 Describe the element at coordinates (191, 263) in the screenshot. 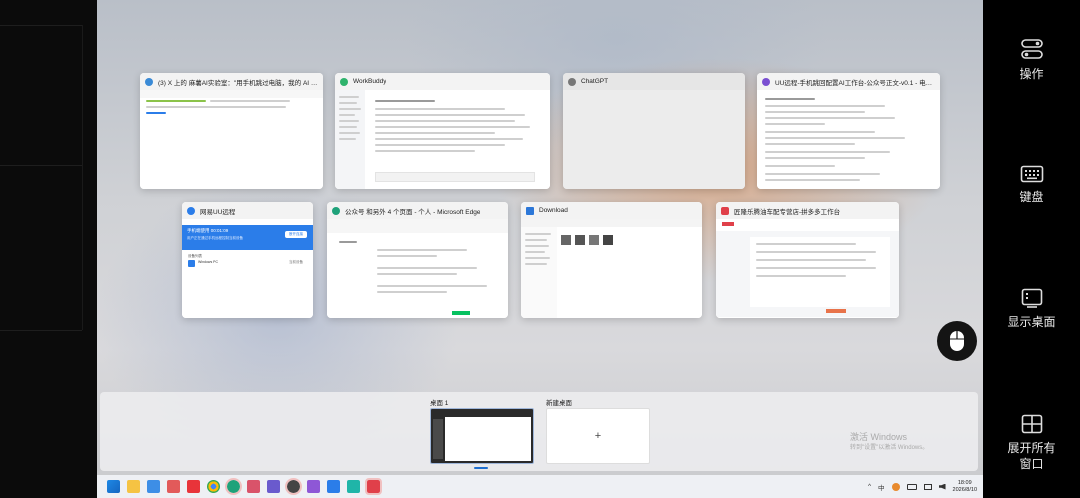

I see `device-icon` at that location.